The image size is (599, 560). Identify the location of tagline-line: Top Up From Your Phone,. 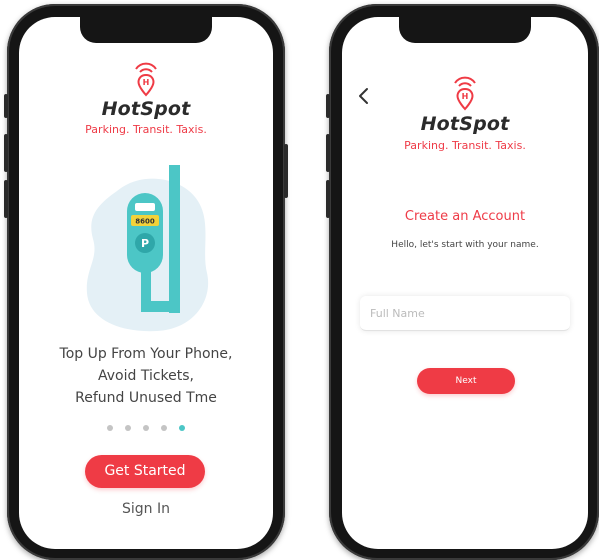
(146, 354).